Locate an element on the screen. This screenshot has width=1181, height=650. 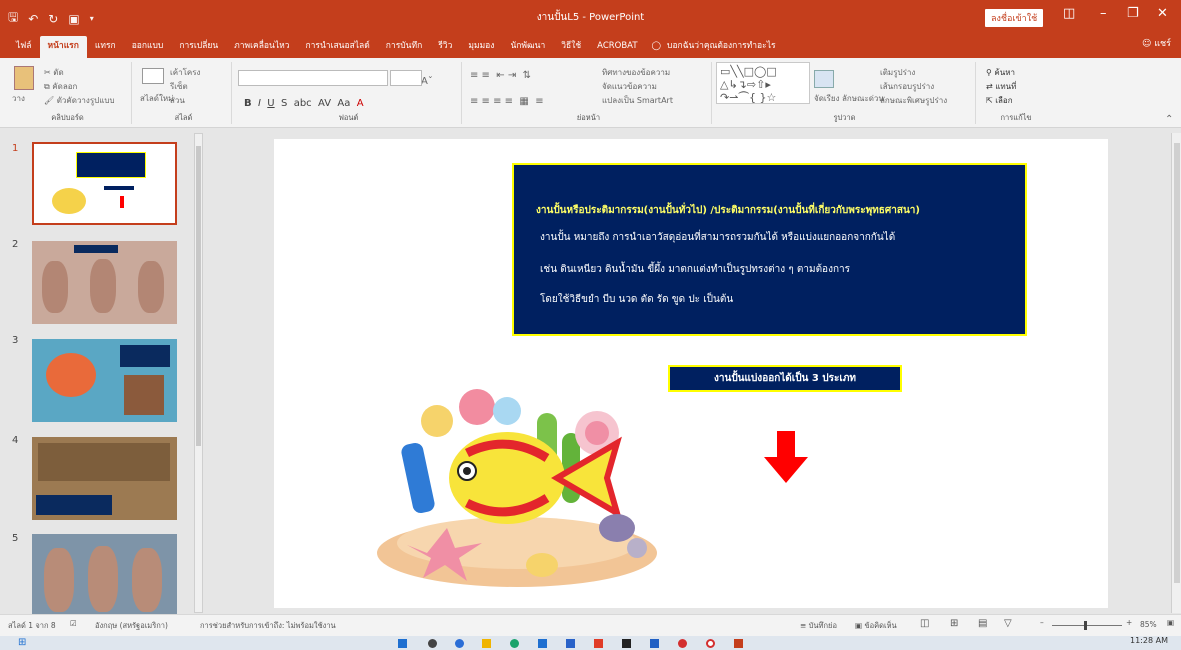
select-button: ⇱ เลือก is located at coordinates (999, 100).